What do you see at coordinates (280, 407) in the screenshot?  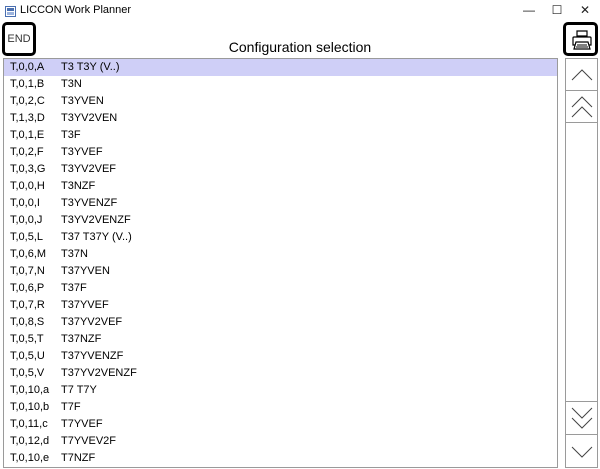 I see `list-item: T,0,10,b T7F` at bounding box center [280, 407].